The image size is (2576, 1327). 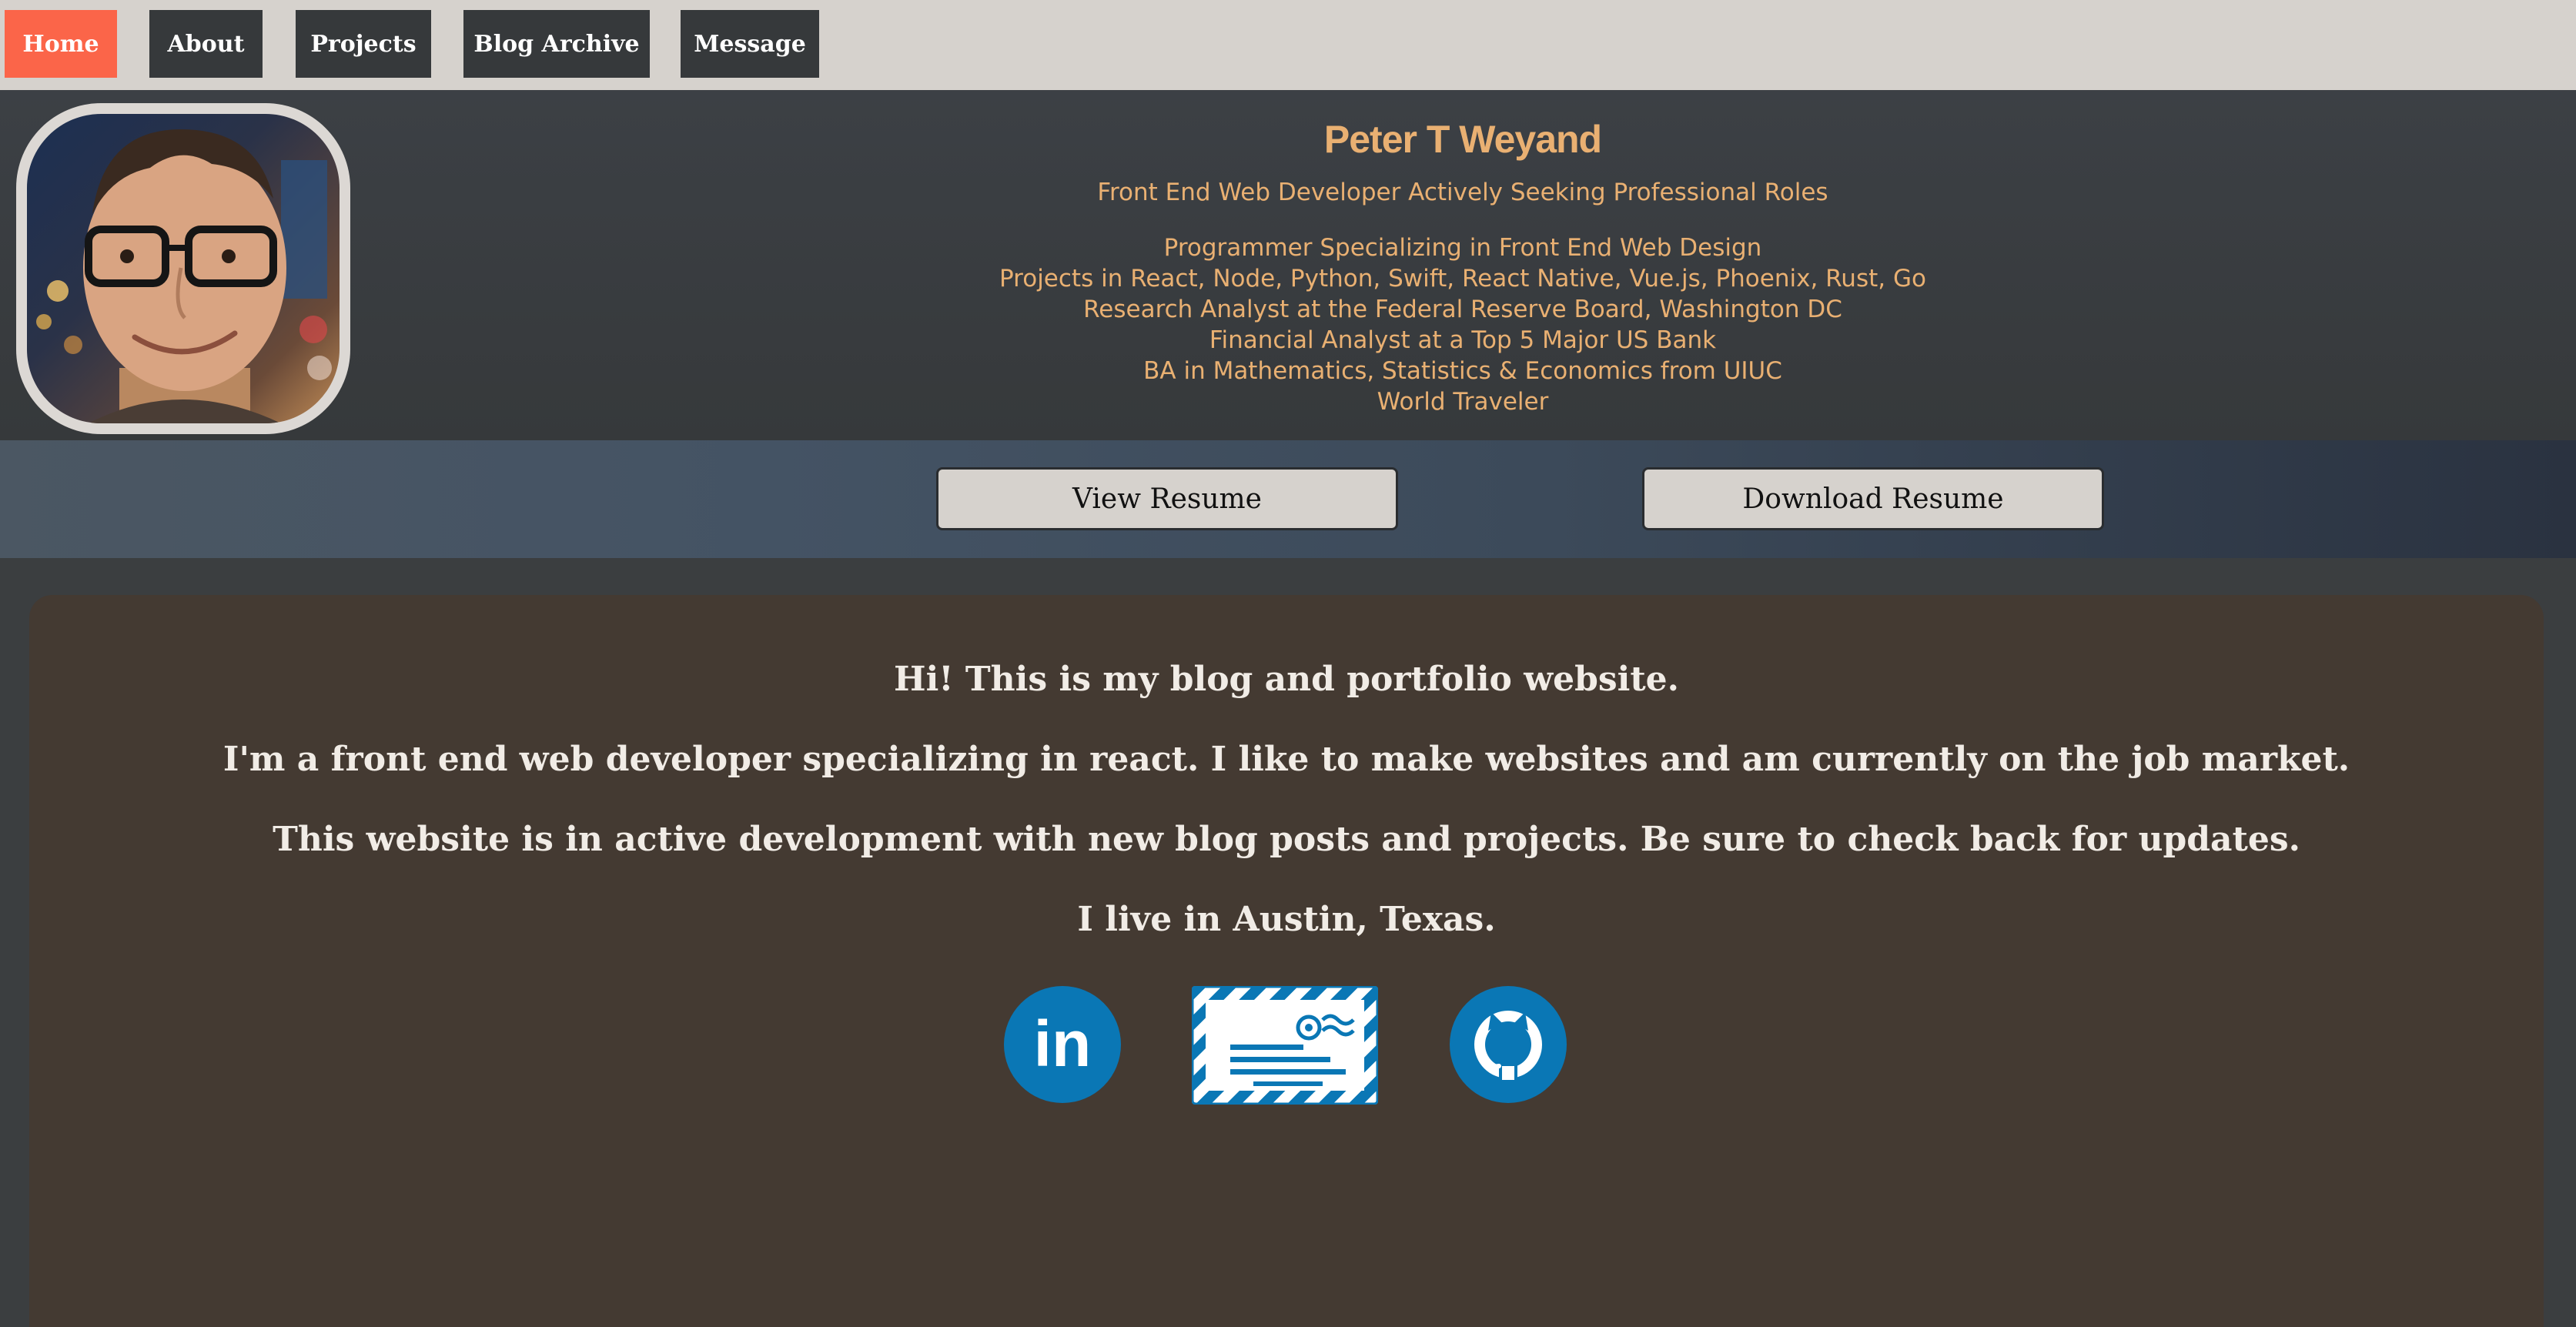 I want to click on resume-bar: View Resume Download Resume, so click(x=1288, y=499).